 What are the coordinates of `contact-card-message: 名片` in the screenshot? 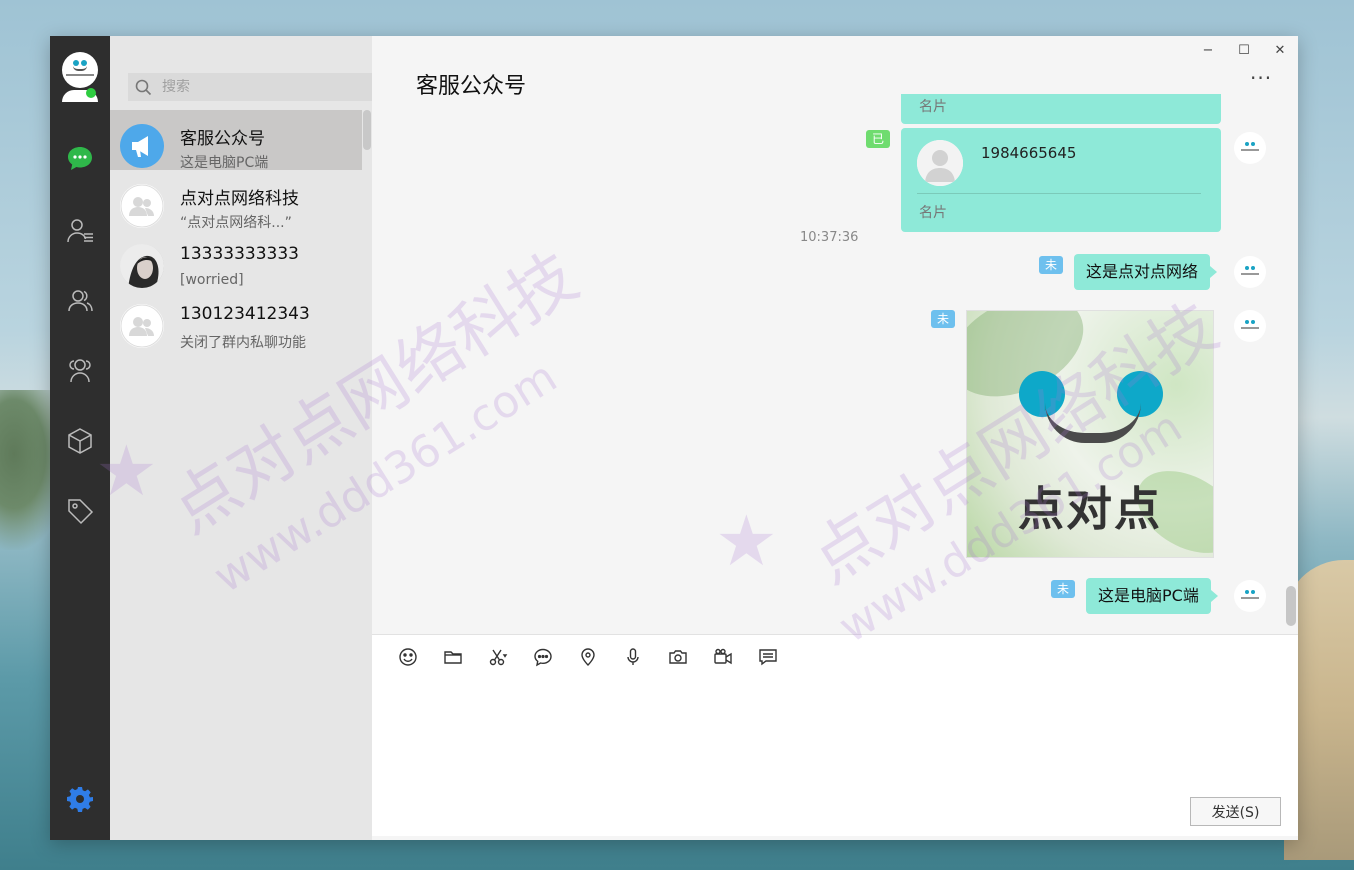 It's located at (1061, 109).